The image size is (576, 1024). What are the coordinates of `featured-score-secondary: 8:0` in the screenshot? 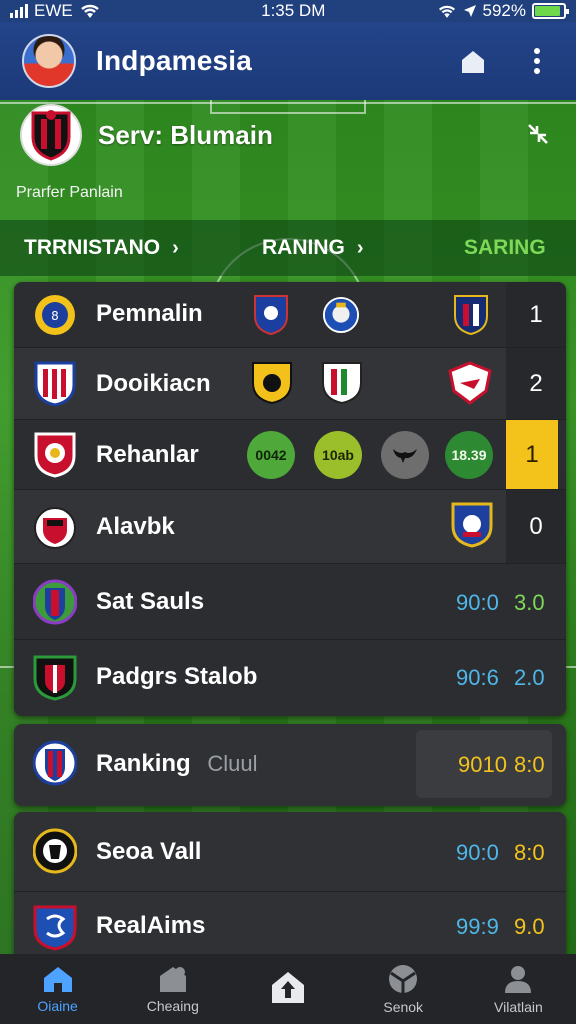 It's located at (529, 764).